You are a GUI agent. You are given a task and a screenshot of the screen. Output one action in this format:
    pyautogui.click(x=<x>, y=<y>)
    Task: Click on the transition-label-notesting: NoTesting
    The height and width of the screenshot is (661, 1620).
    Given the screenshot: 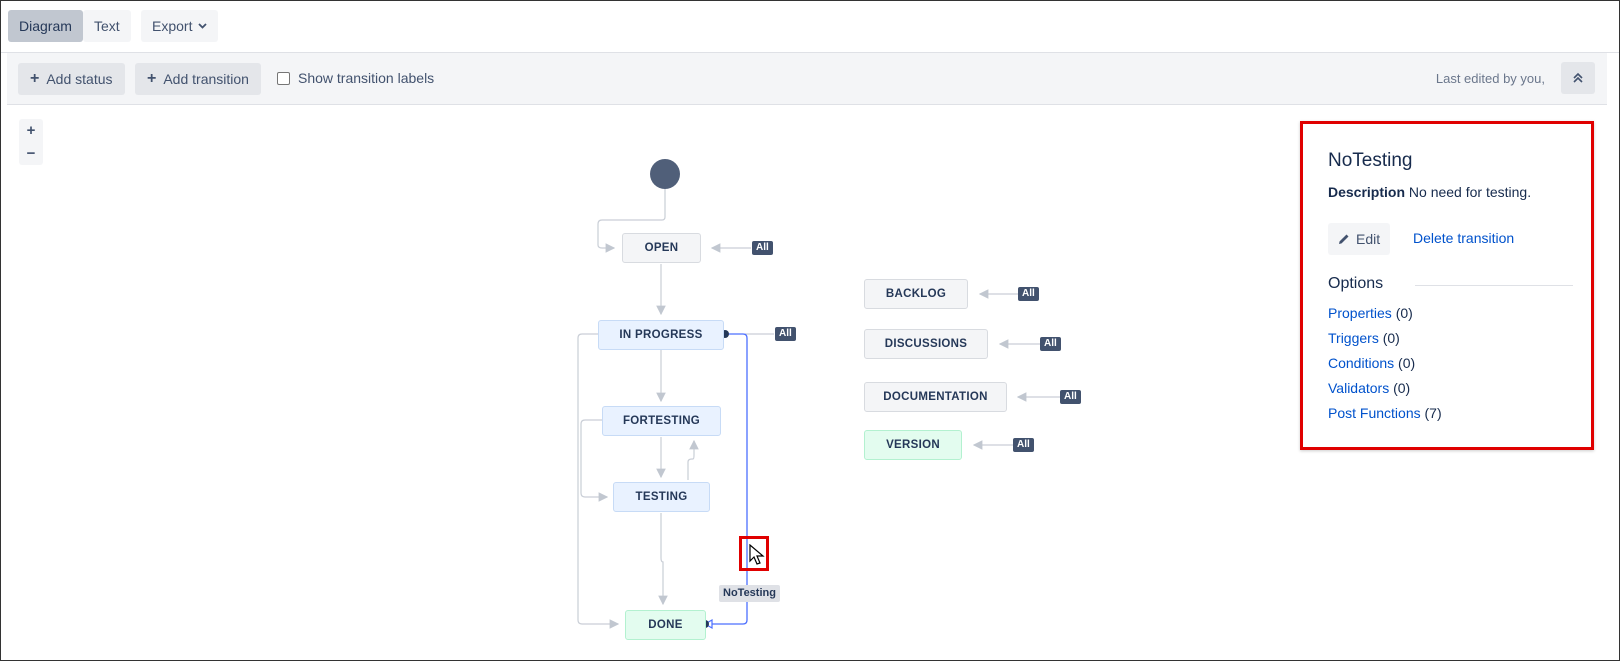 What is the action you would take?
    pyautogui.click(x=749, y=593)
    